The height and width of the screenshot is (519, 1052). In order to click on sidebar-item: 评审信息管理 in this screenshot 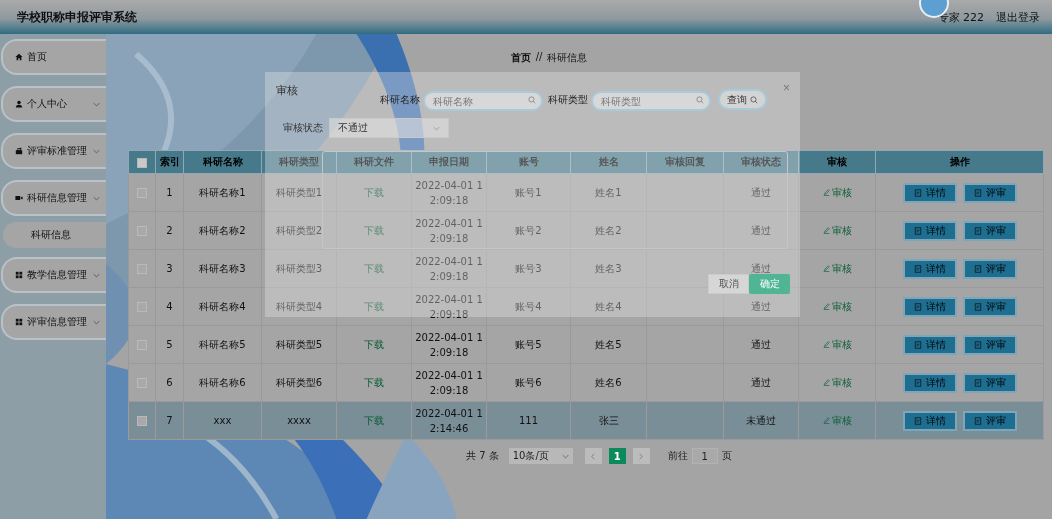, I will do `click(53, 322)`.